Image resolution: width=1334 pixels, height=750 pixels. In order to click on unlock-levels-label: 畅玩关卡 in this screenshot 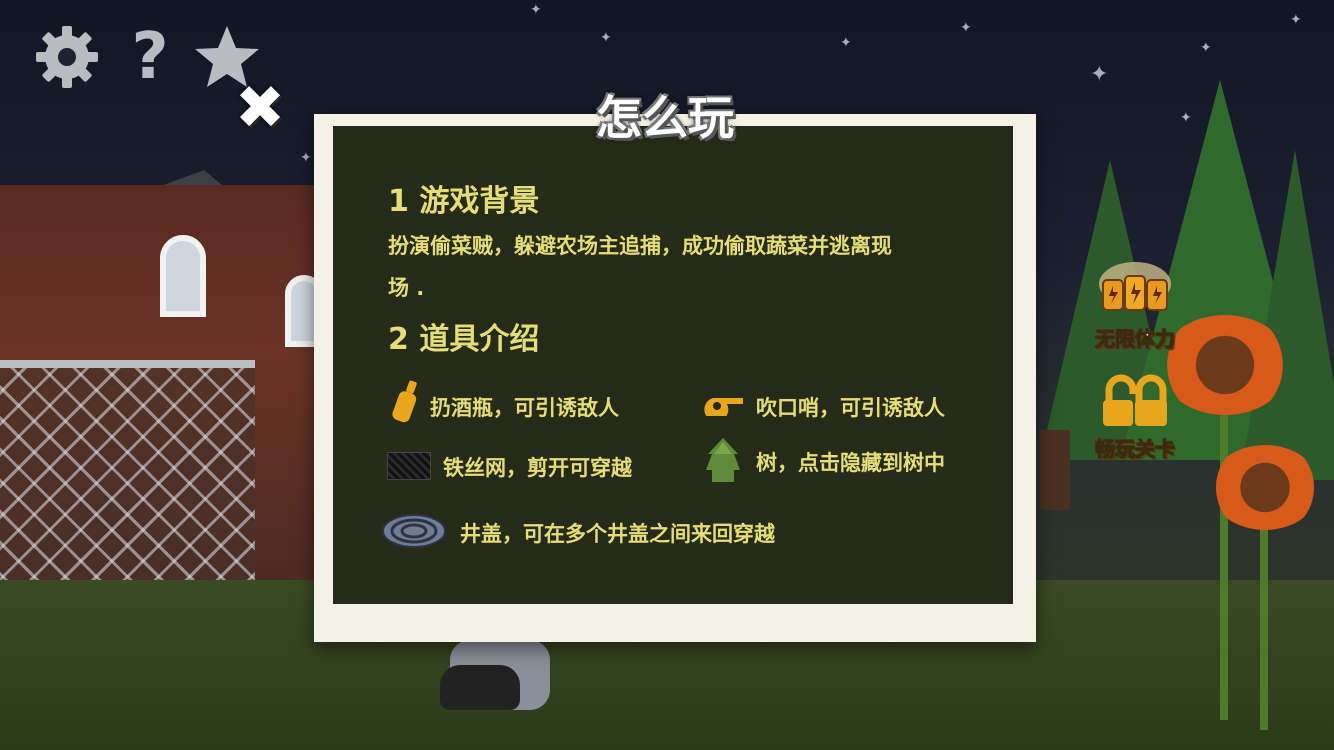, I will do `click(1135, 449)`.